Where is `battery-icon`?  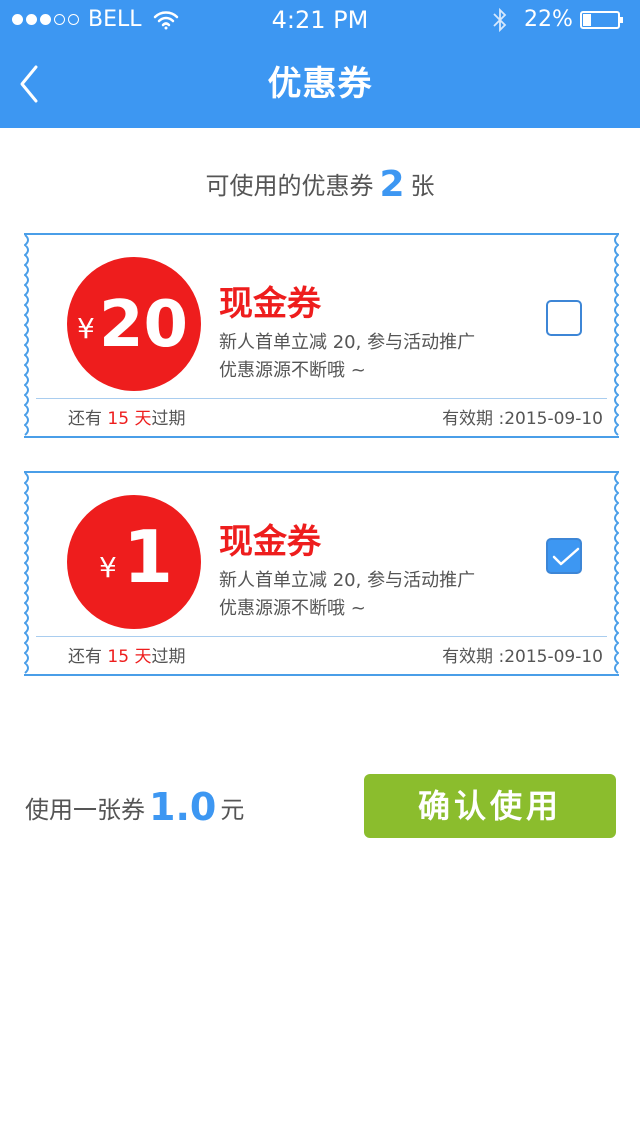
battery-icon is located at coordinates (601, 20).